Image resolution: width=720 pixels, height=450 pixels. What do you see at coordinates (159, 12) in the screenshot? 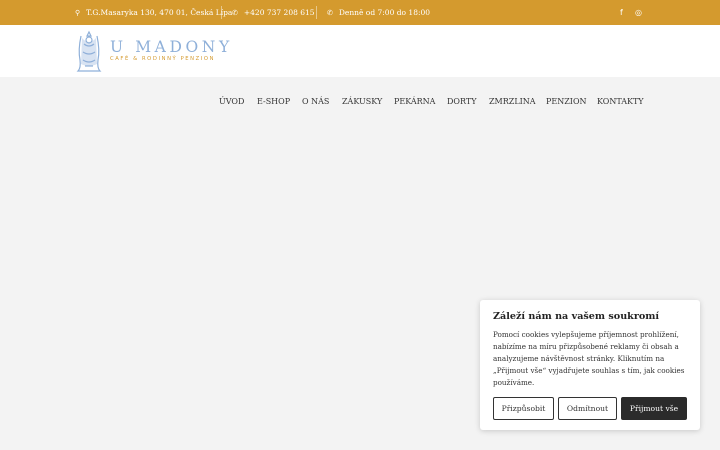
I see `address-text: T.G.Masaryka 130, 470 01, Česká Lípa` at bounding box center [159, 12].